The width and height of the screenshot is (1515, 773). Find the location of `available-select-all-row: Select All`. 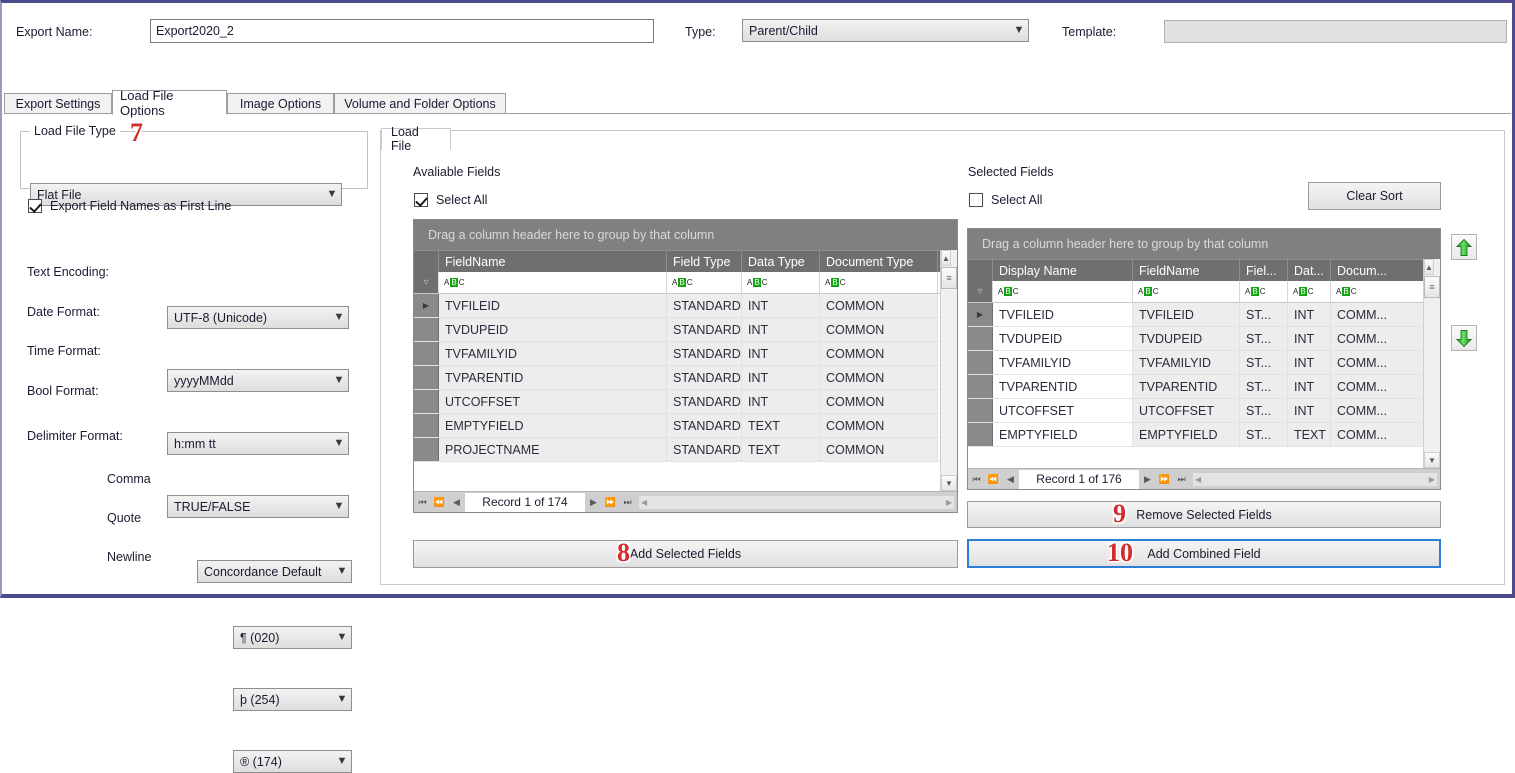

available-select-all-row: Select All is located at coordinates (450, 200).